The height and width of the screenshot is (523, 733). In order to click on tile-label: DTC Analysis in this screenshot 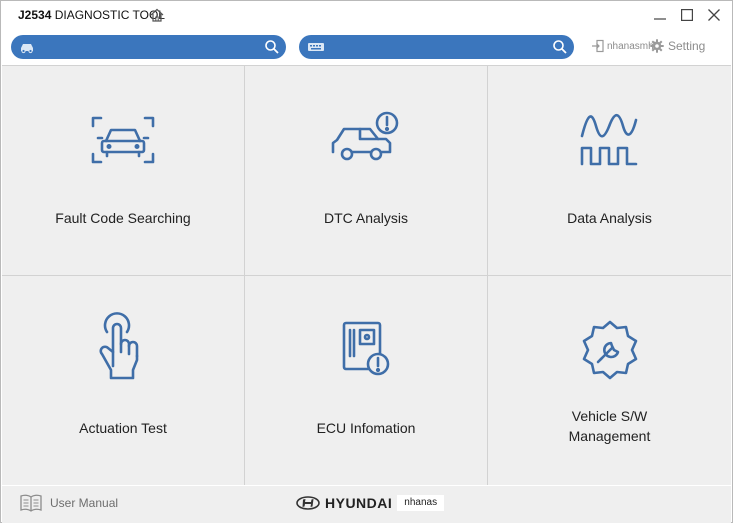, I will do `click(366, 218)`.